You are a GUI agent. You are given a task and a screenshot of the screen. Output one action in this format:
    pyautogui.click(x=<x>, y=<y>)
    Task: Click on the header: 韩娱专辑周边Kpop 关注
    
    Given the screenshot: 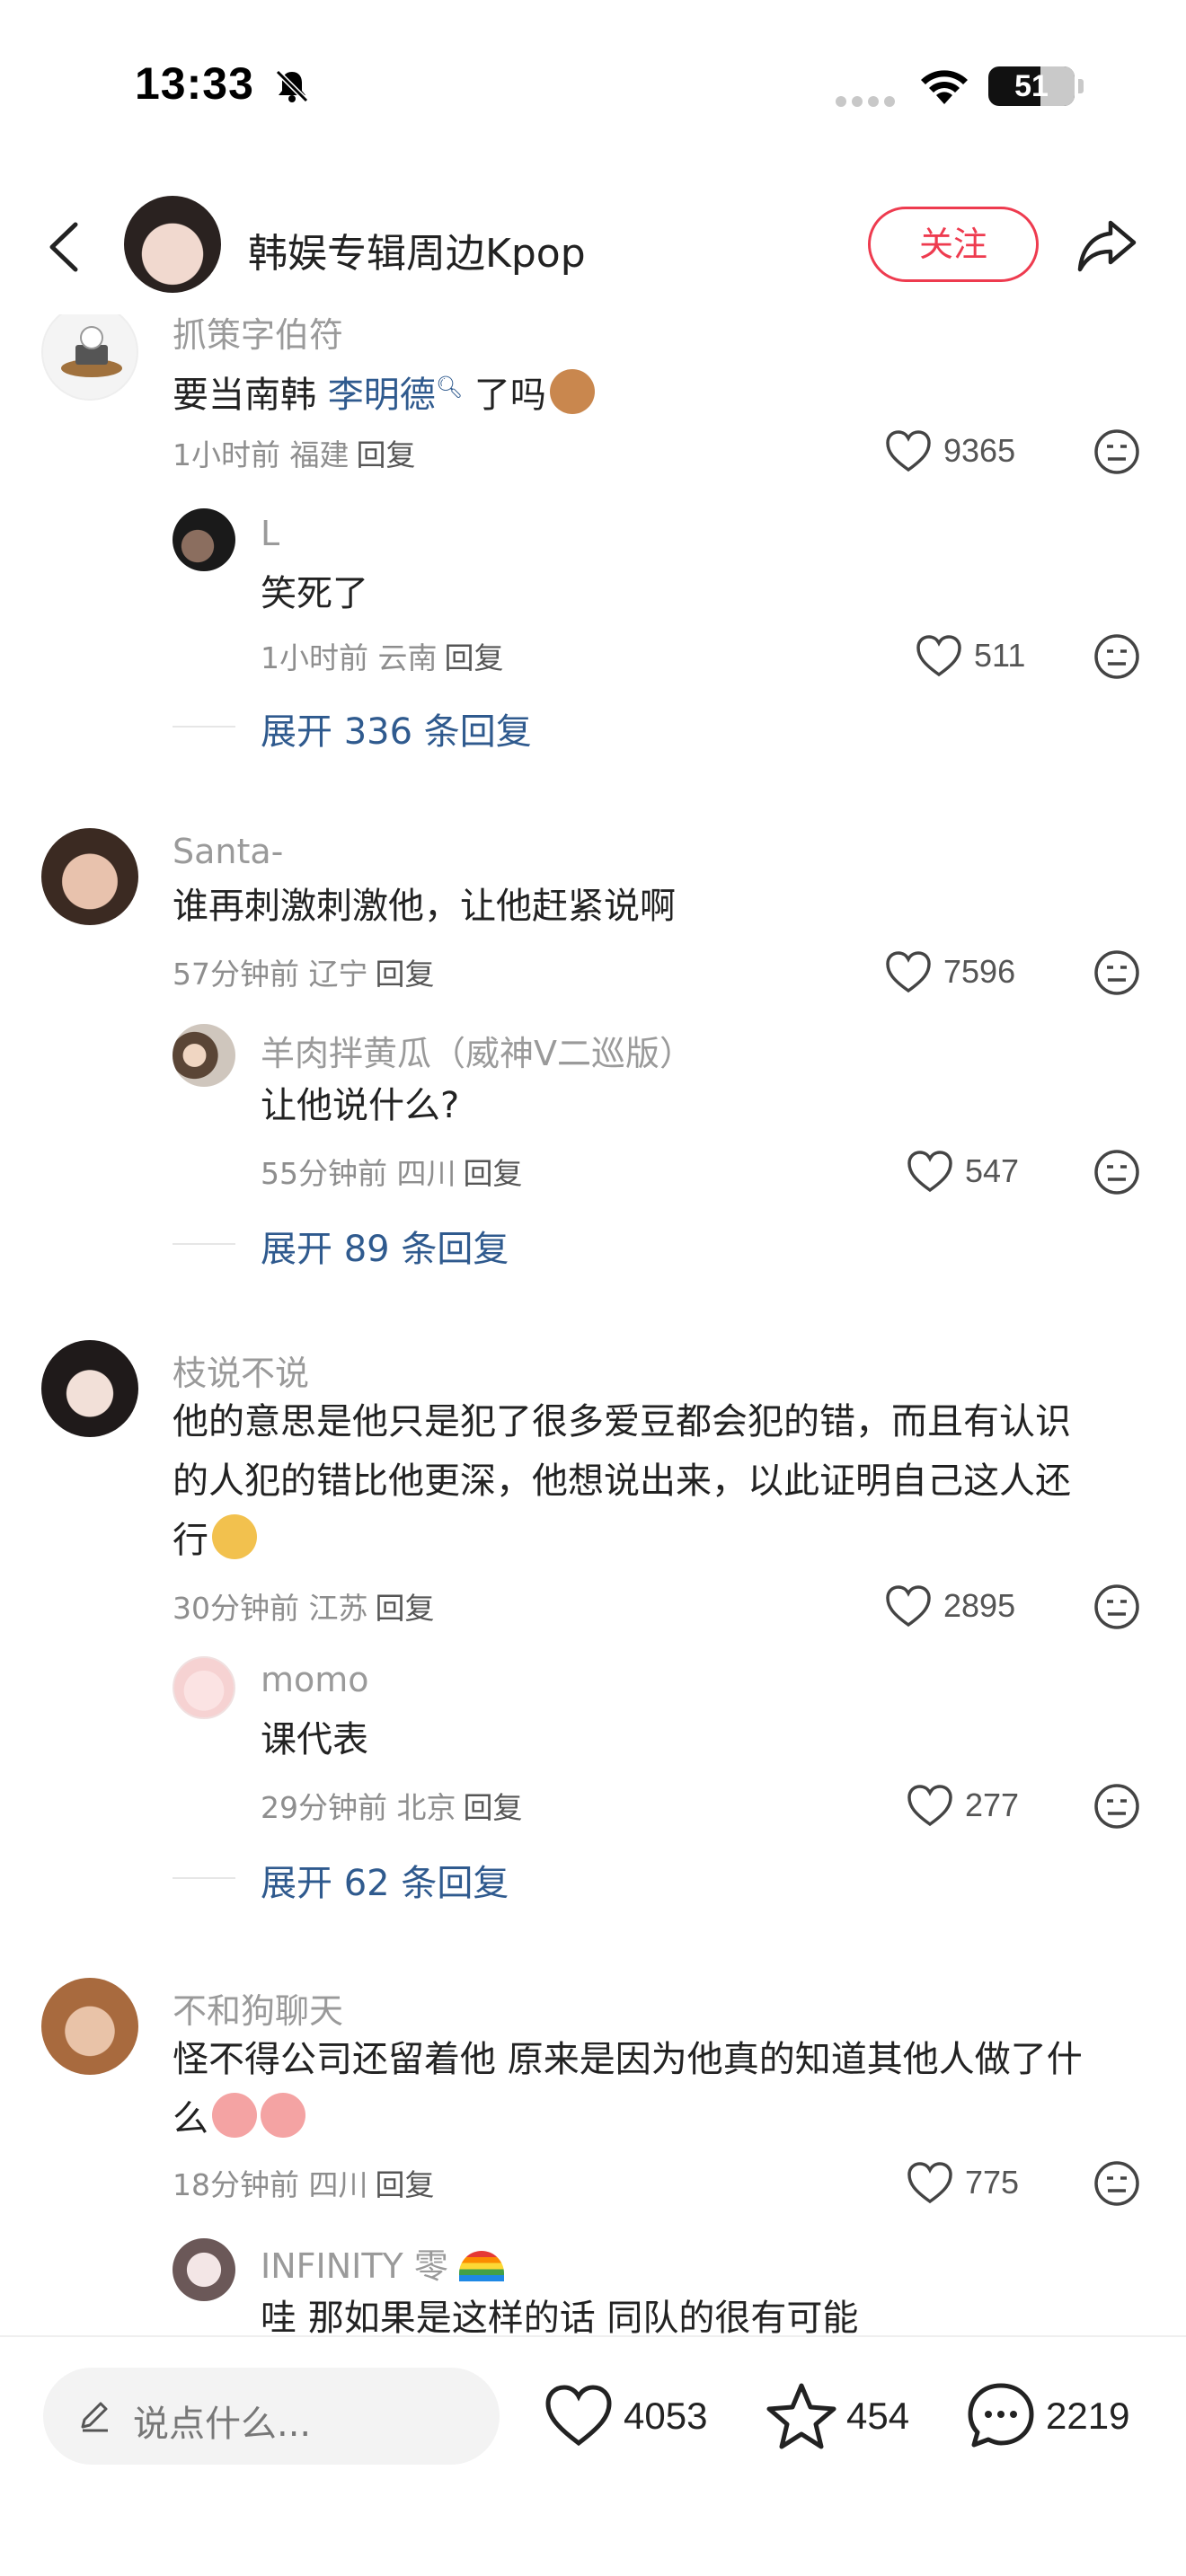 What is the action you would take?
    pyautogui.click(x=593, y=247)
    